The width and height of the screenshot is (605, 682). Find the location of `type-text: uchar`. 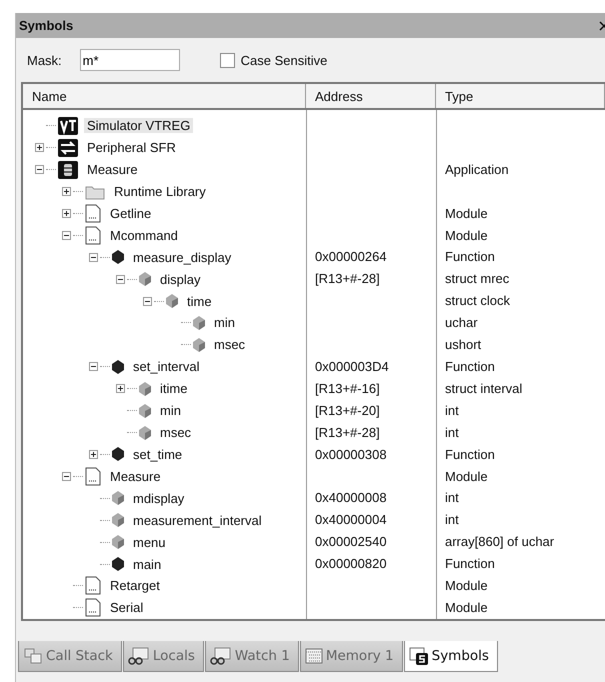

type-text: uchar is located at coordinates (461, 322).